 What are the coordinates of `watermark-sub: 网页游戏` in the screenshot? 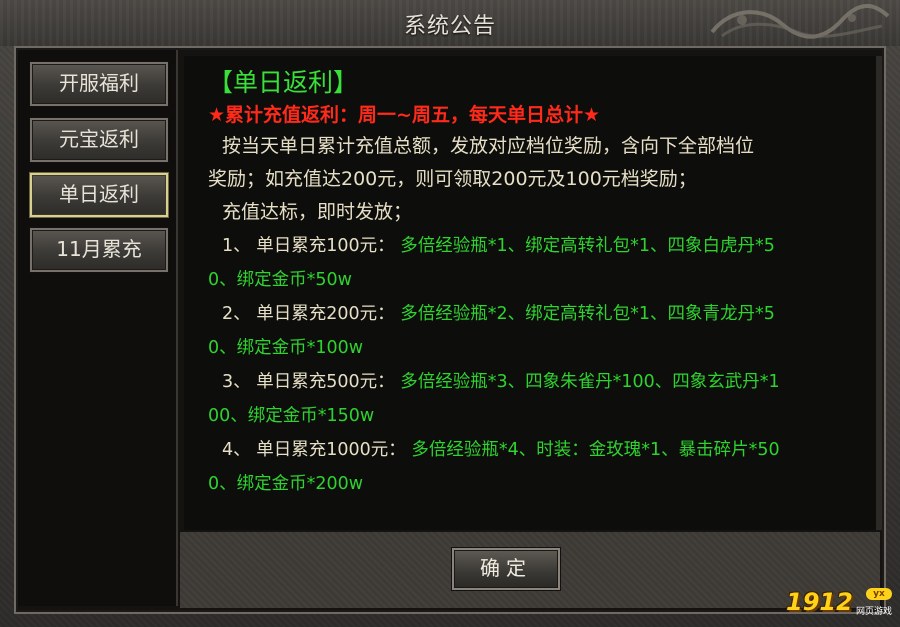 It's located at (874, 612).